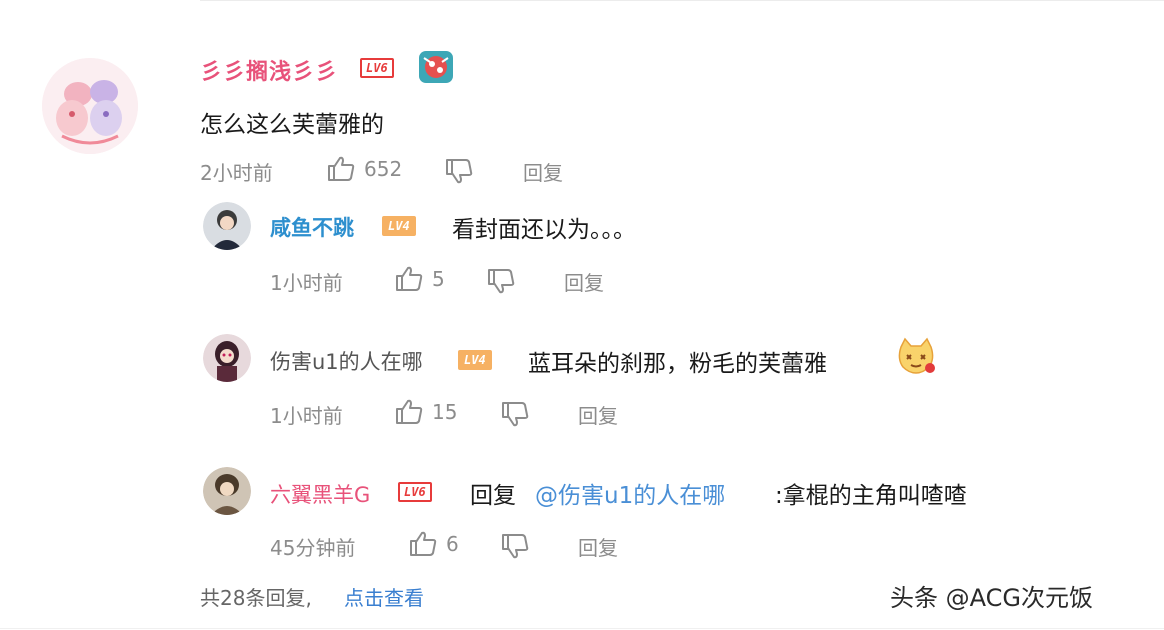  I want to click on top-divider, so click(682, 0).